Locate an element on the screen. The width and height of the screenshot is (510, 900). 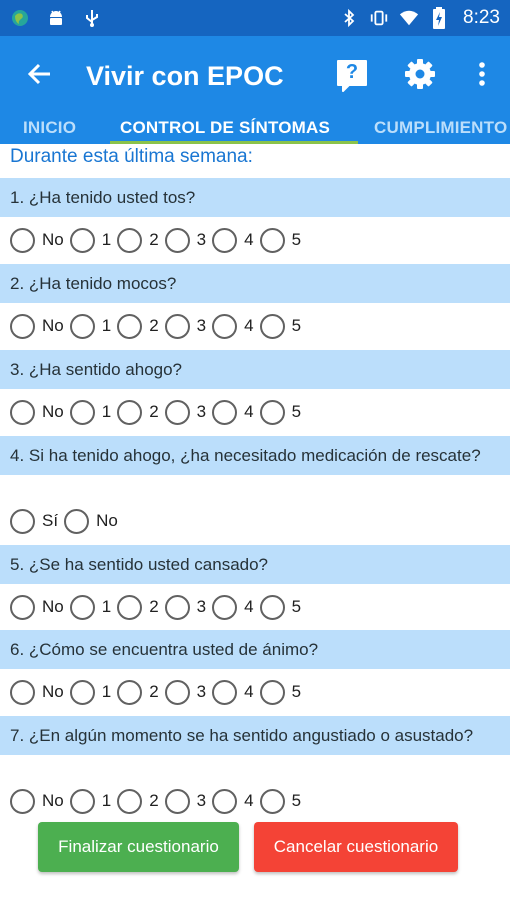
tab-inicio: INICIO is located at coordinates (49, 128).